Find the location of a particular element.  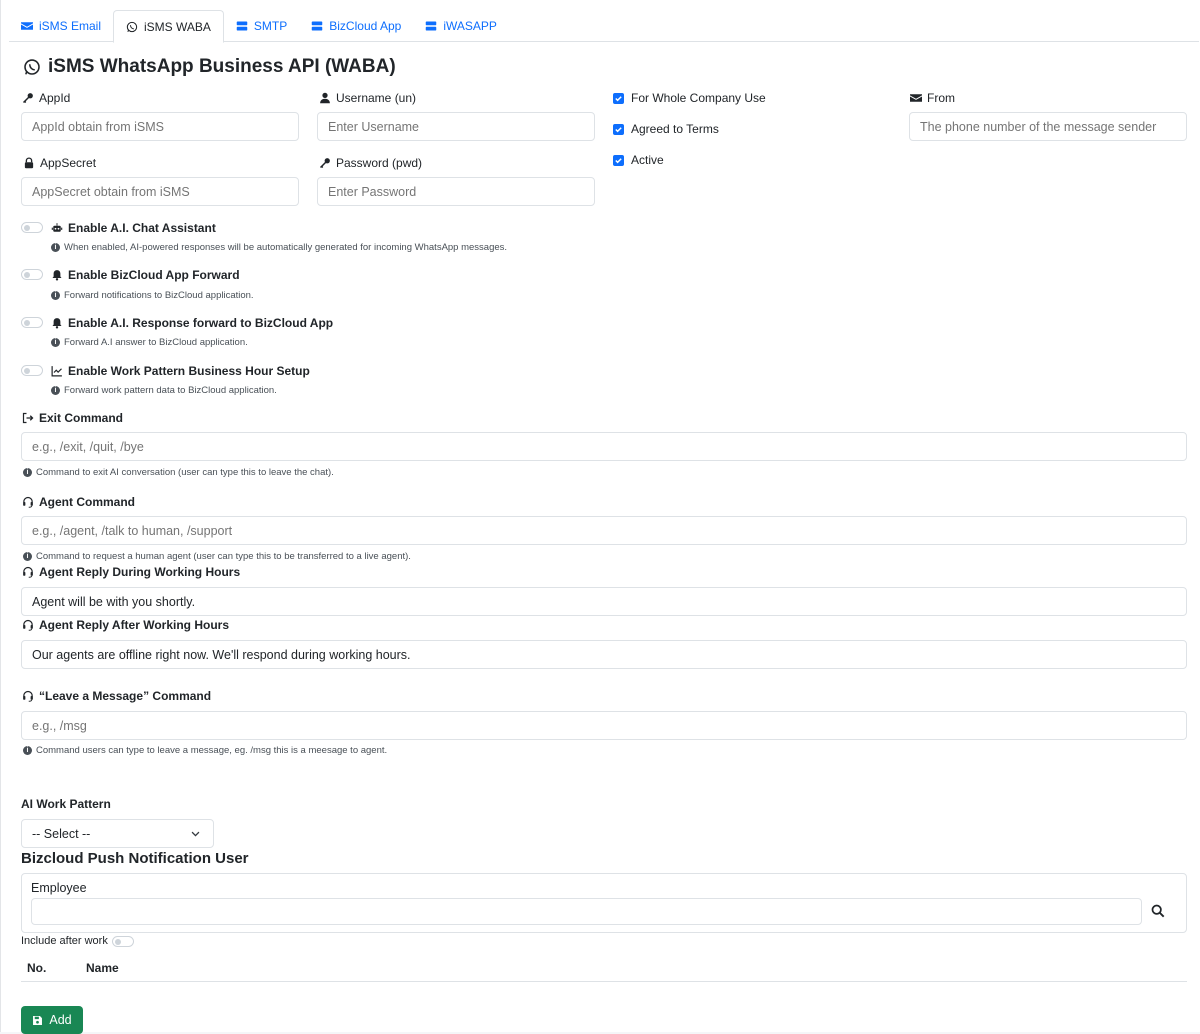

page-title-text: iSMS WhatsApp Business API (WABA) is located at coordinates (222, 66).